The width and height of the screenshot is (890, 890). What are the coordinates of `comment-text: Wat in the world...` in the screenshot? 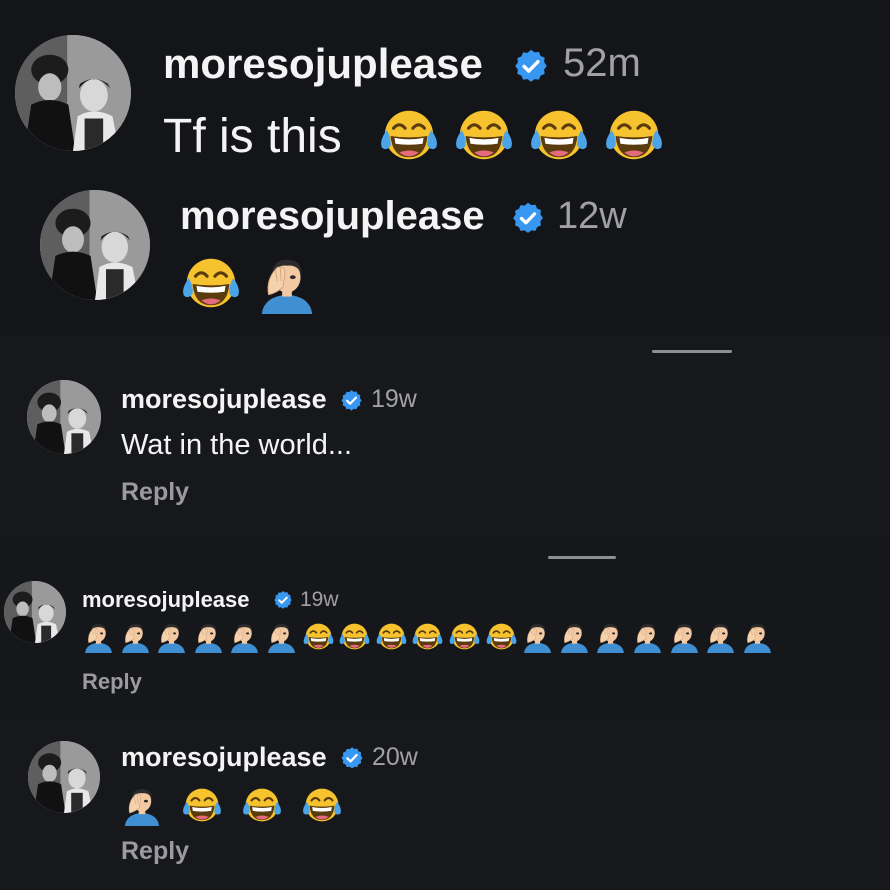 It's located at (237, 445).